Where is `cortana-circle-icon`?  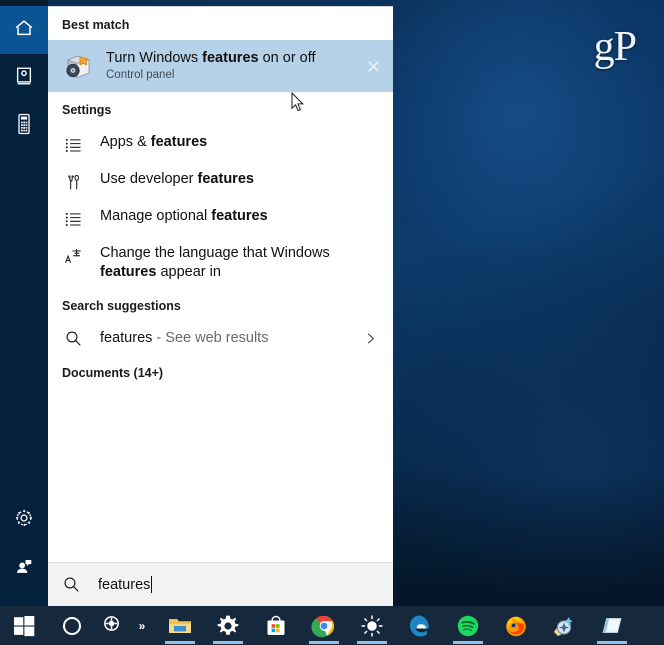
cortana-circle-icon is located at coordinates (72, 626).